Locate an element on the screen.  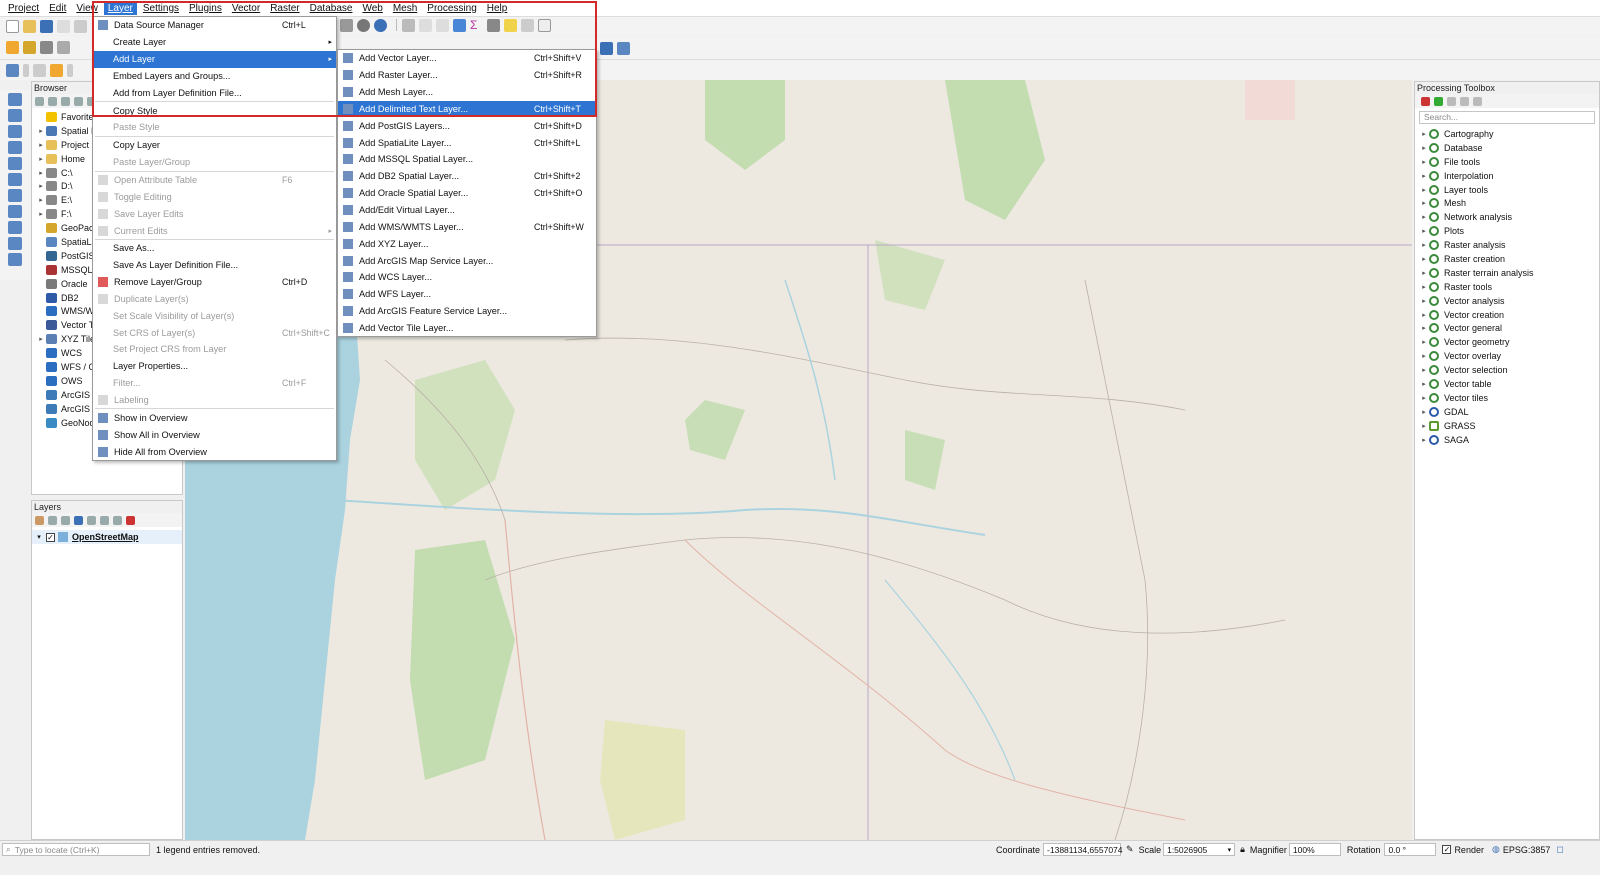
add-virtual-layer-icon is located at coordinates (15, 179).